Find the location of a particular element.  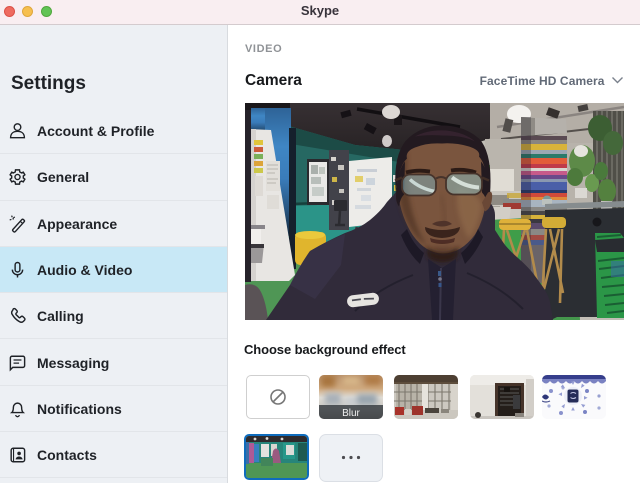

svg-text: Blur is located at coordinates (351, 413).